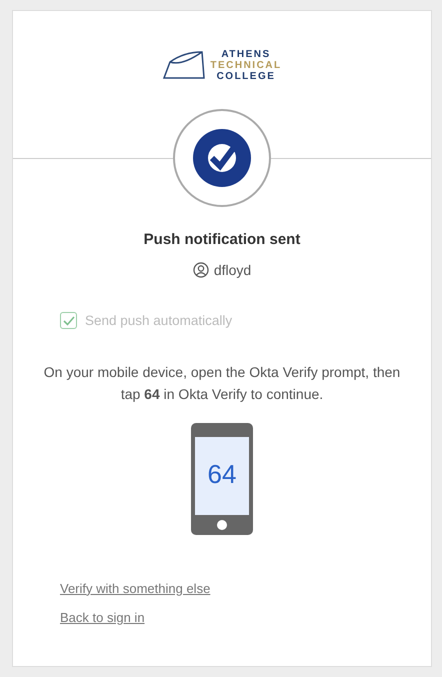  What do you see at coordinates (184, 65) in the screenshot?
I see `building-logo-icon` at bounding box center [184, 65].